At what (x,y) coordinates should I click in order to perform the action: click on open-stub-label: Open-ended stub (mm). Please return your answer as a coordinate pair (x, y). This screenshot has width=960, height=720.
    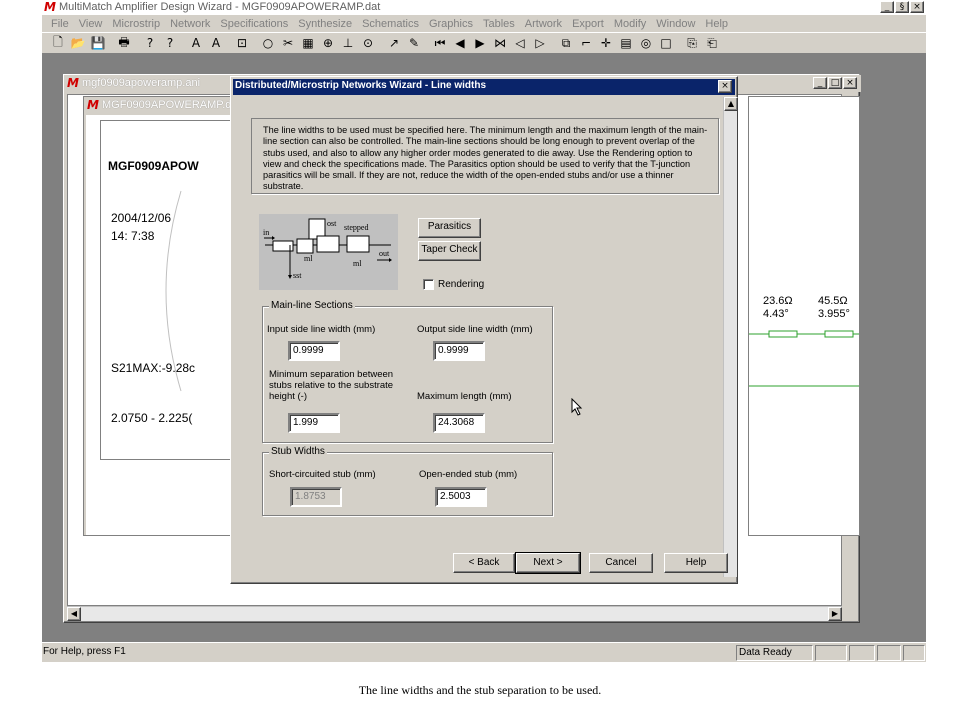
    Looking at the image, I should click on (468, 474).